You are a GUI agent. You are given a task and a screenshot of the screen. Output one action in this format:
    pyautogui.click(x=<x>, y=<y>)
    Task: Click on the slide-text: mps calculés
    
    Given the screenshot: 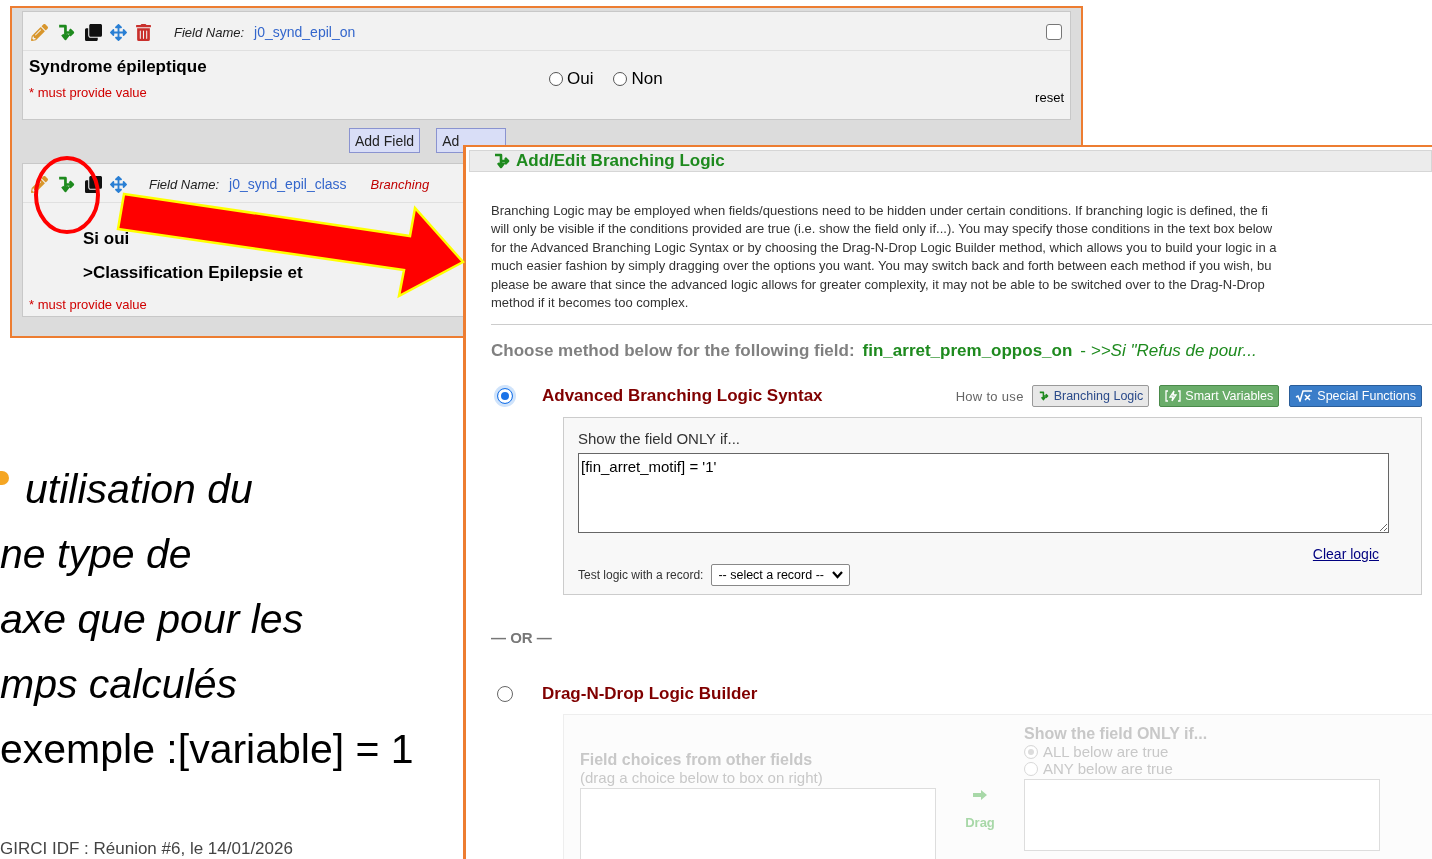 What is the action you would take?
    pyautogui.click(x=118, y=684)
    